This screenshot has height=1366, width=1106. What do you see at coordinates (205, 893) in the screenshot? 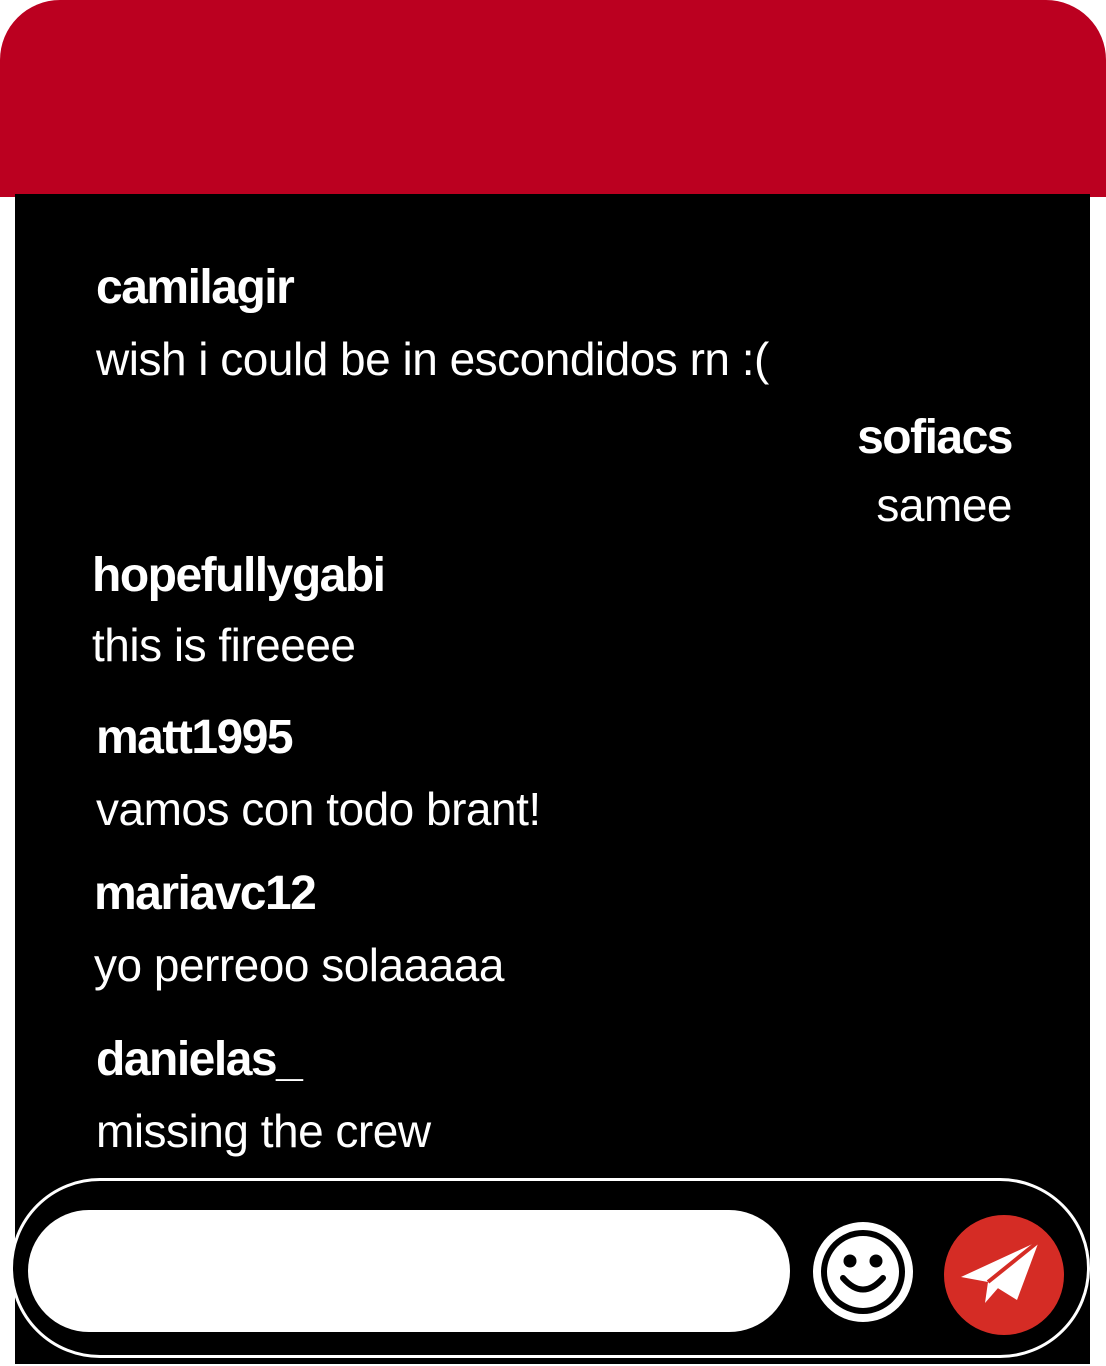
I see `message-username: mariavc12` at bounding box center [205, 893].